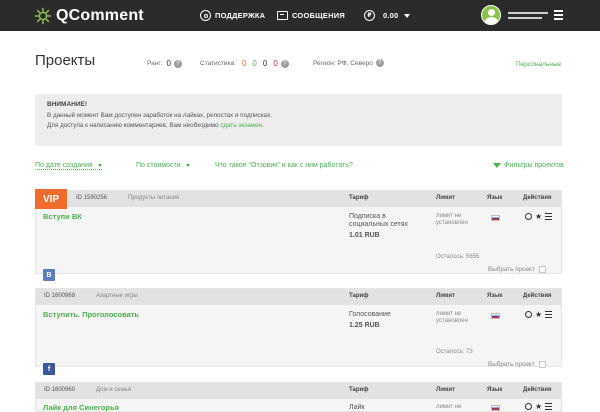 The width and height of the screenshot is (600, 412). Describe the element at coordinates (343, 63) in the screenshot. I see `region-label: Регион: РФ, Северо` at that location.